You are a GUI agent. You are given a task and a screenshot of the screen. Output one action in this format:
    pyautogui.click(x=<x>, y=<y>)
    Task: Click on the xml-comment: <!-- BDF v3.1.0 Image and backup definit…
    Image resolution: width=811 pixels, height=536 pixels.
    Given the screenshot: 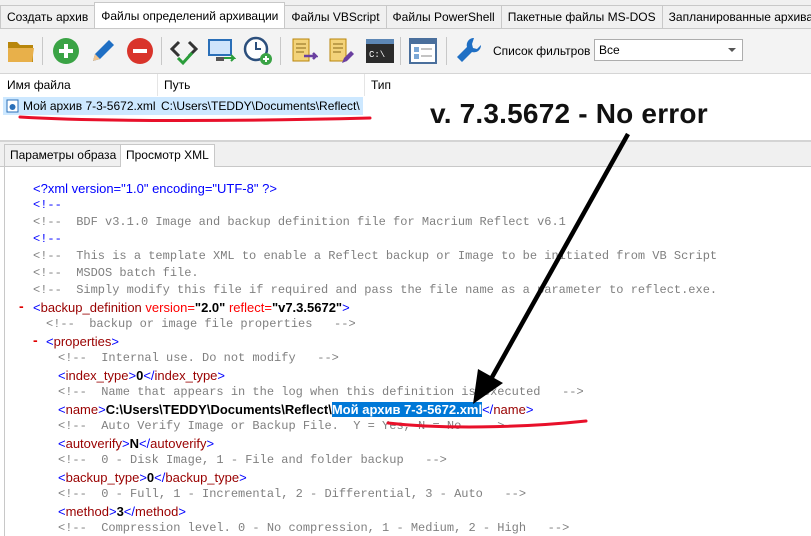 What is the action you would take?
    pyautogui.click(x=299, y=222)
    